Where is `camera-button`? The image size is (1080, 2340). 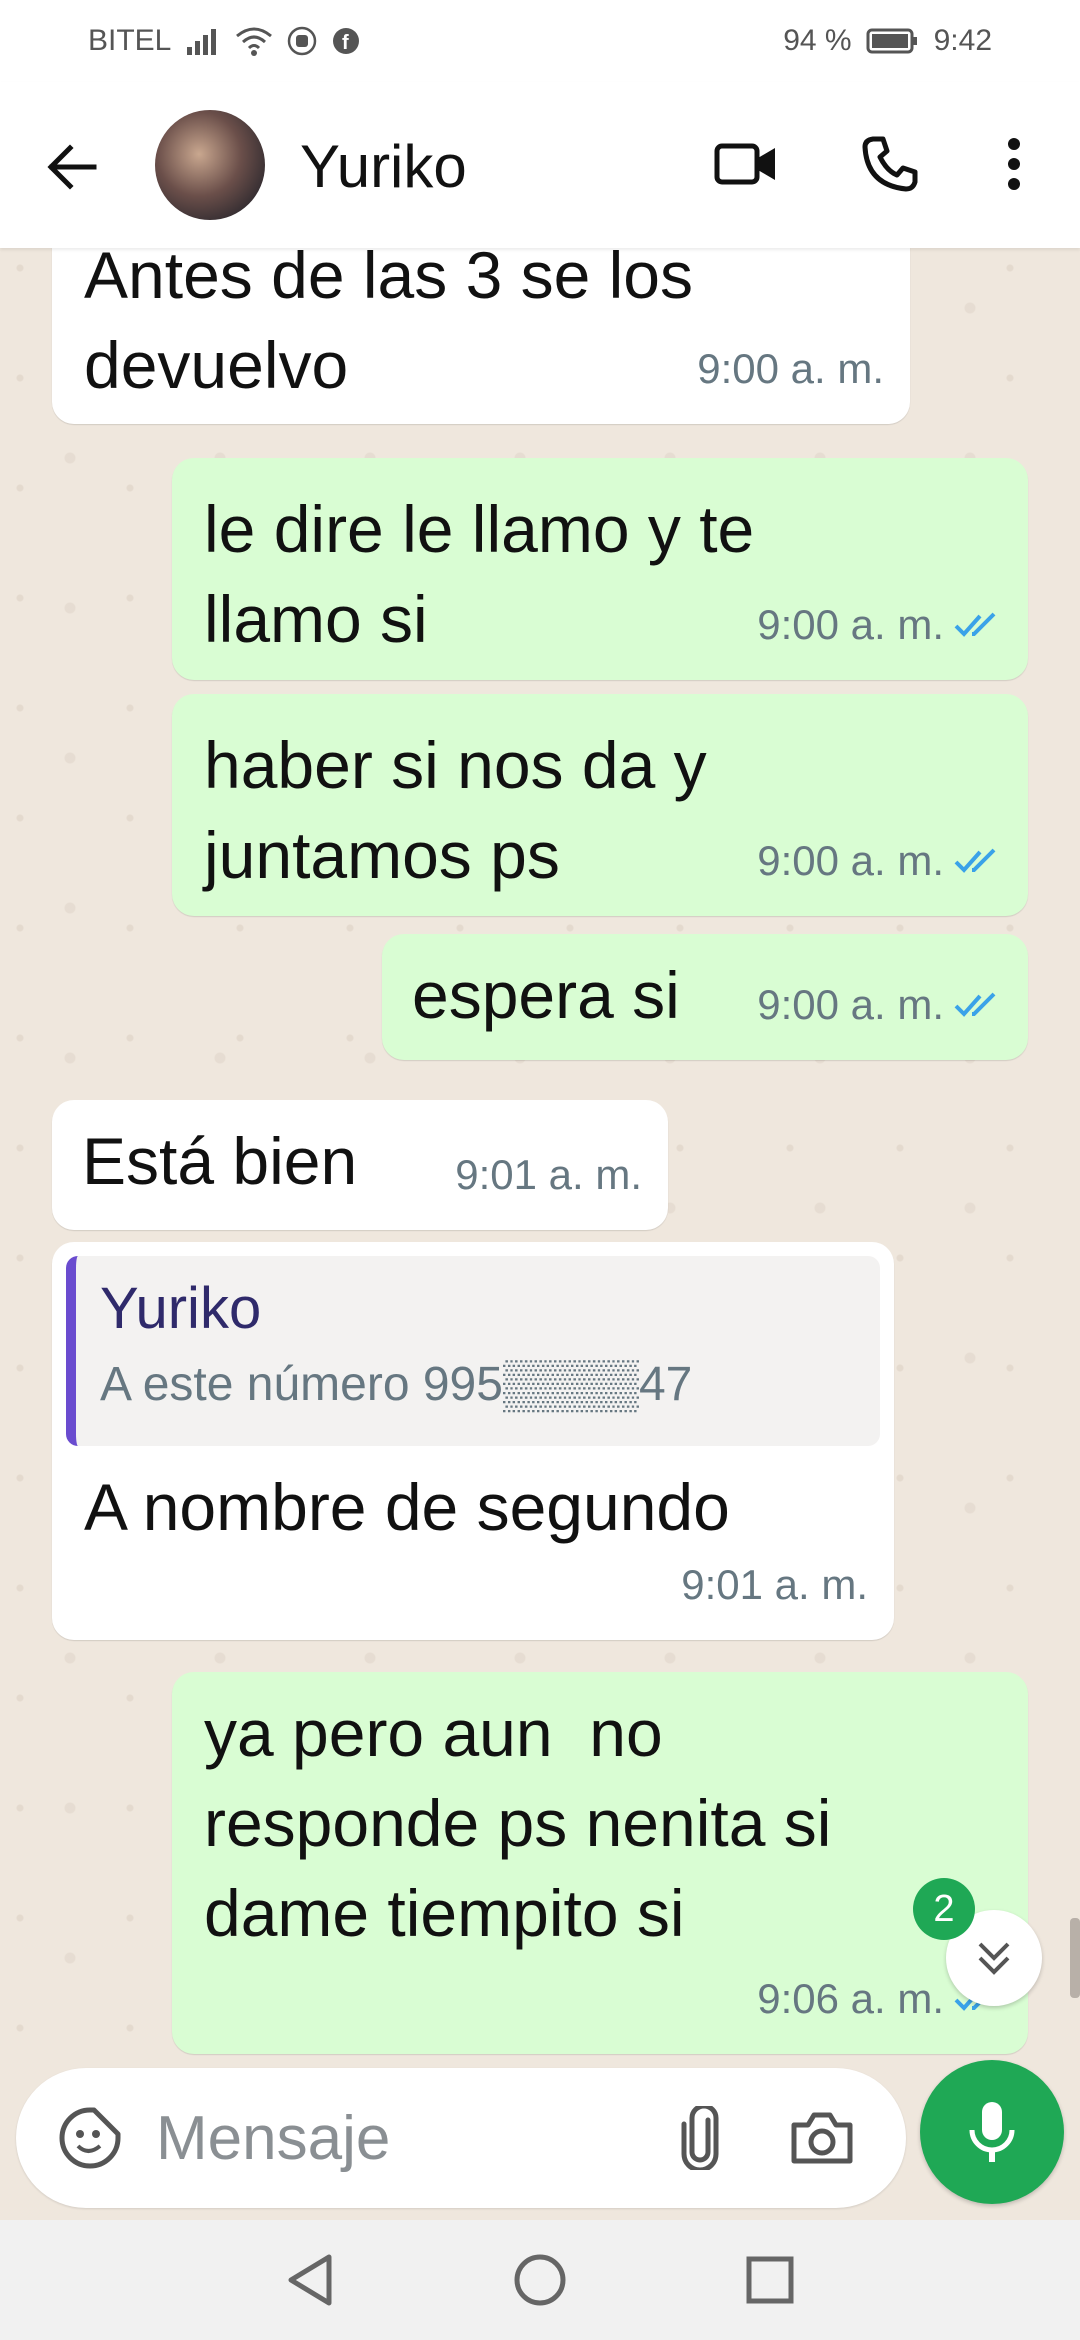
camera-button is located at coordinates (822, 2138).